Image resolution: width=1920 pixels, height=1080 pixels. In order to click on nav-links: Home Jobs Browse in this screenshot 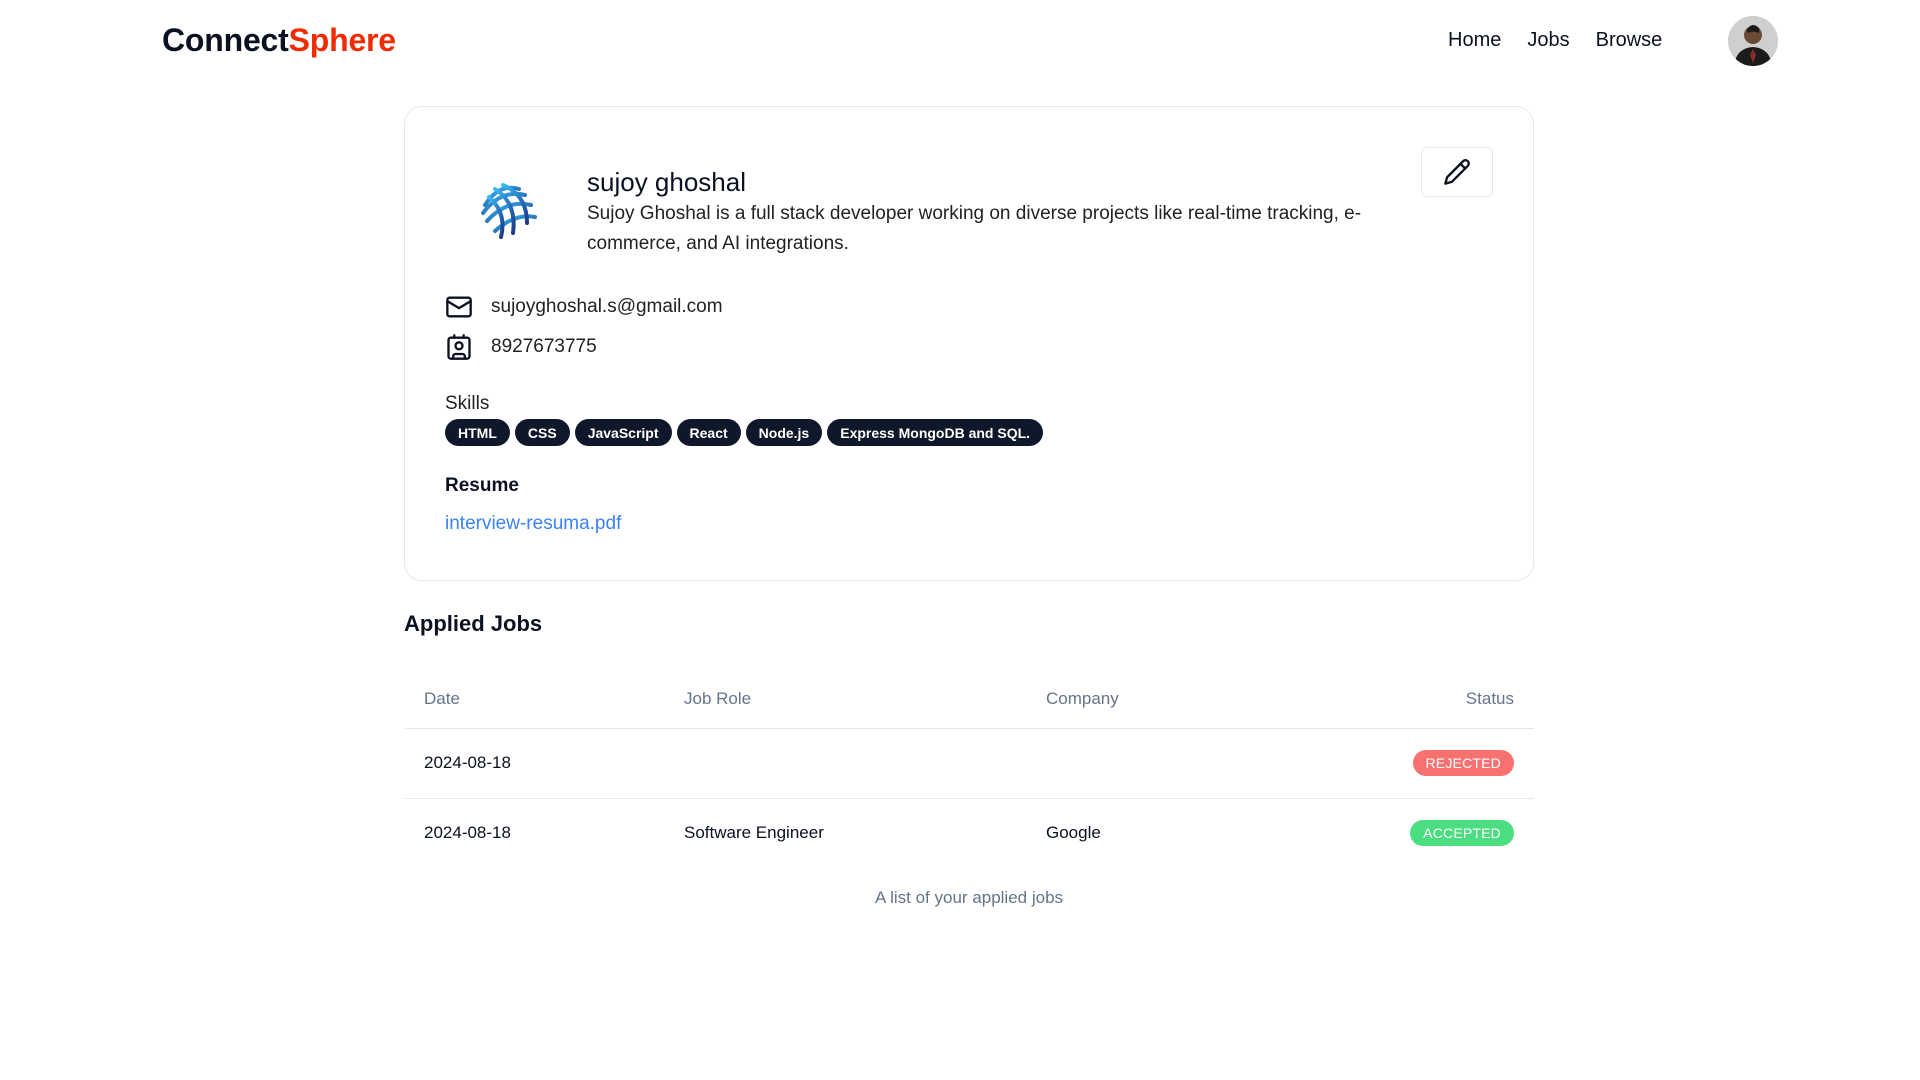, I will do `click(1555, 40)`.